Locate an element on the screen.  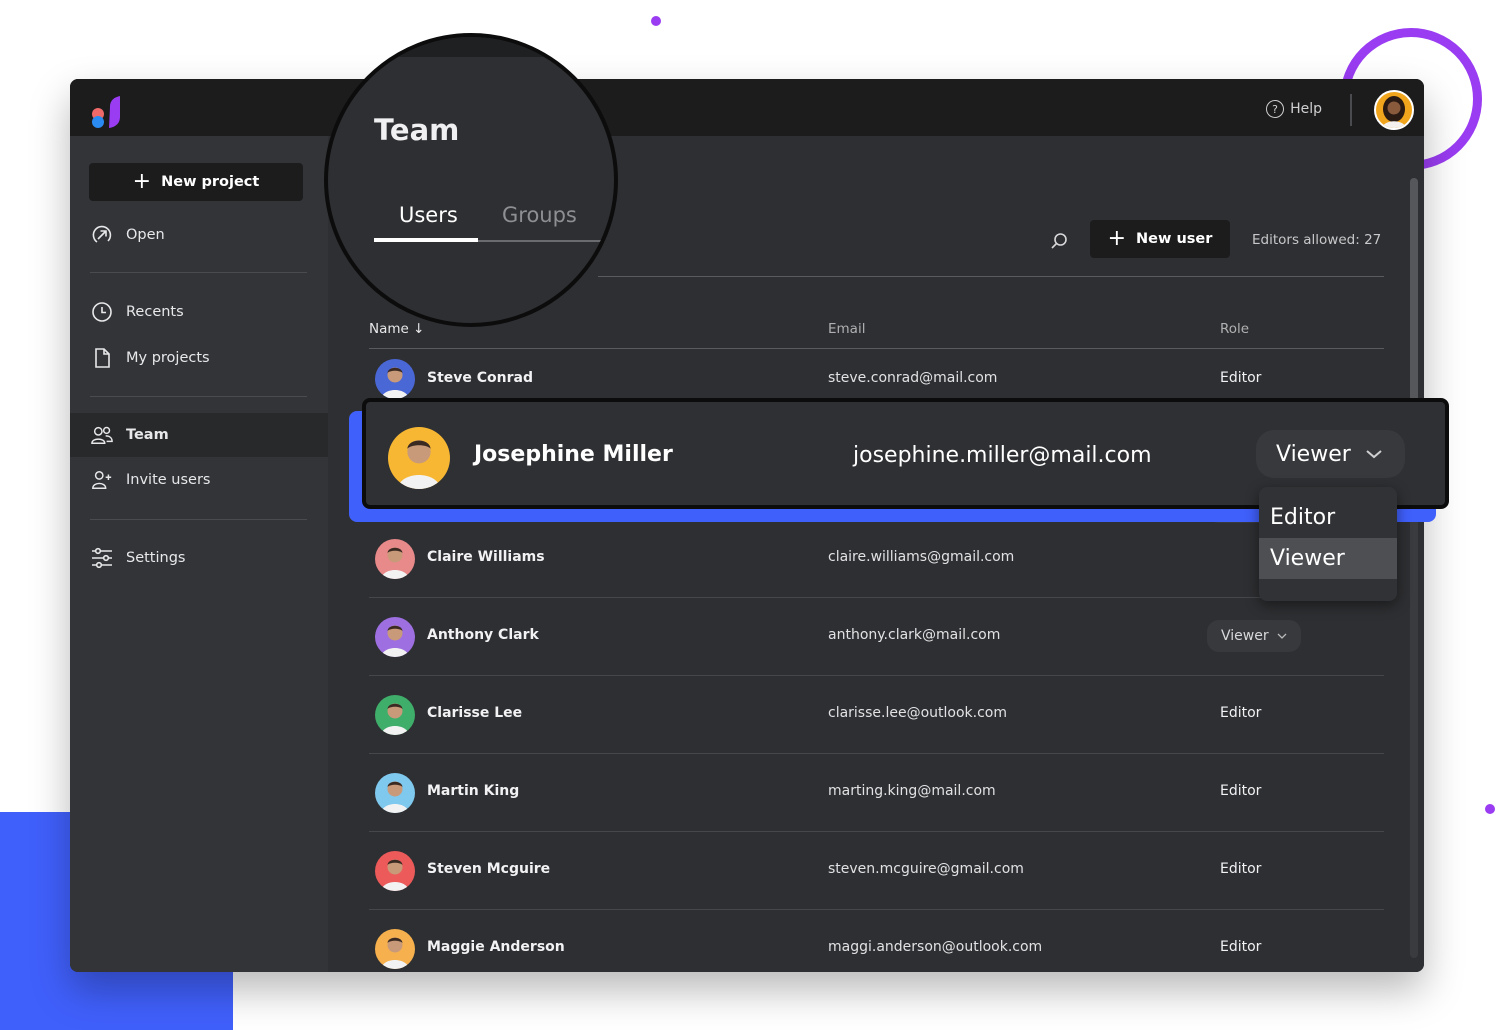
sidebar-item-invite-users: Invite users is located at coordinates (199, 480).